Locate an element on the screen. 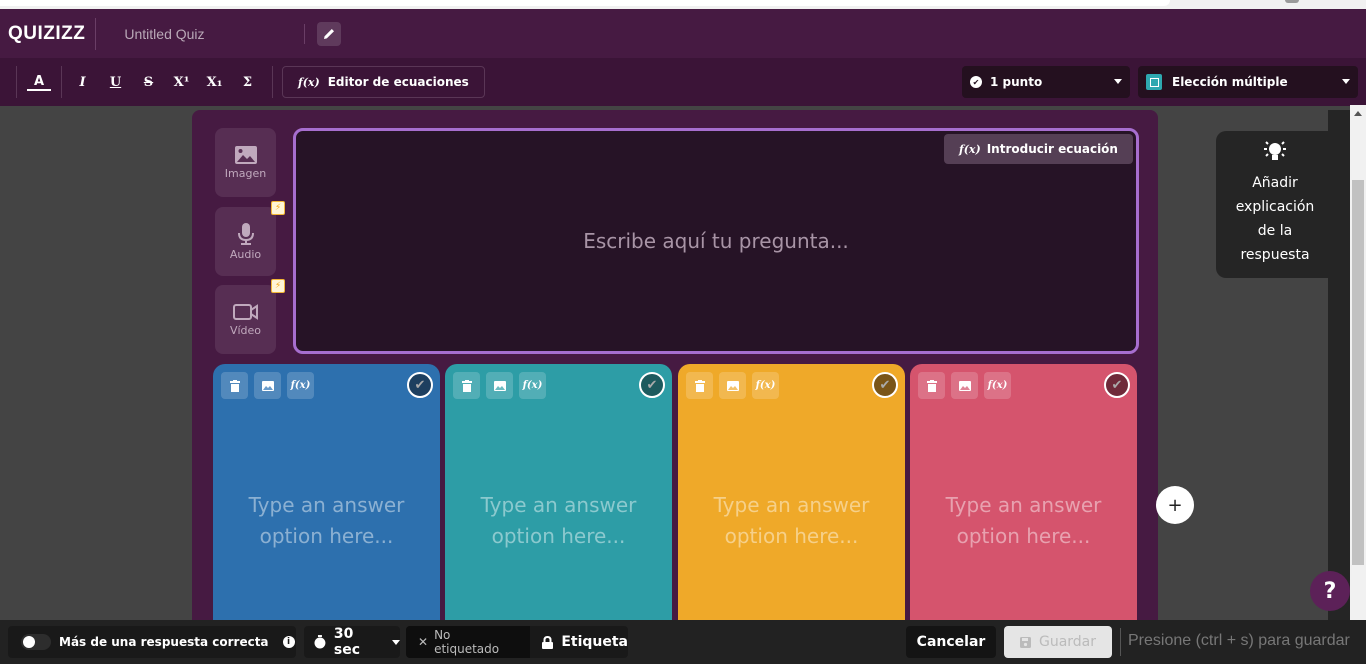 Image resolution: width=1366 pixels, height=664 pixels. question-type-dropdown: Elección múltiple is located at coordinates (1248, 82).